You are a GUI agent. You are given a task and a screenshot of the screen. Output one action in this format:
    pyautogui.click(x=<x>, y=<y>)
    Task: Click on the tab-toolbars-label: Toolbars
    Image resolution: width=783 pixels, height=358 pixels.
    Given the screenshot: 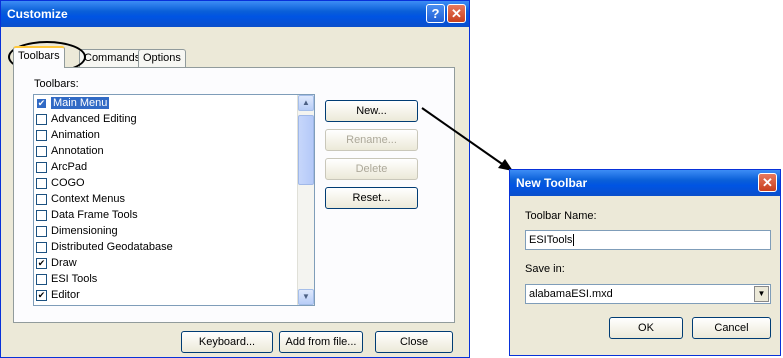 What is the action you would take?
    pyautogui.click(x=39, y=56)
    